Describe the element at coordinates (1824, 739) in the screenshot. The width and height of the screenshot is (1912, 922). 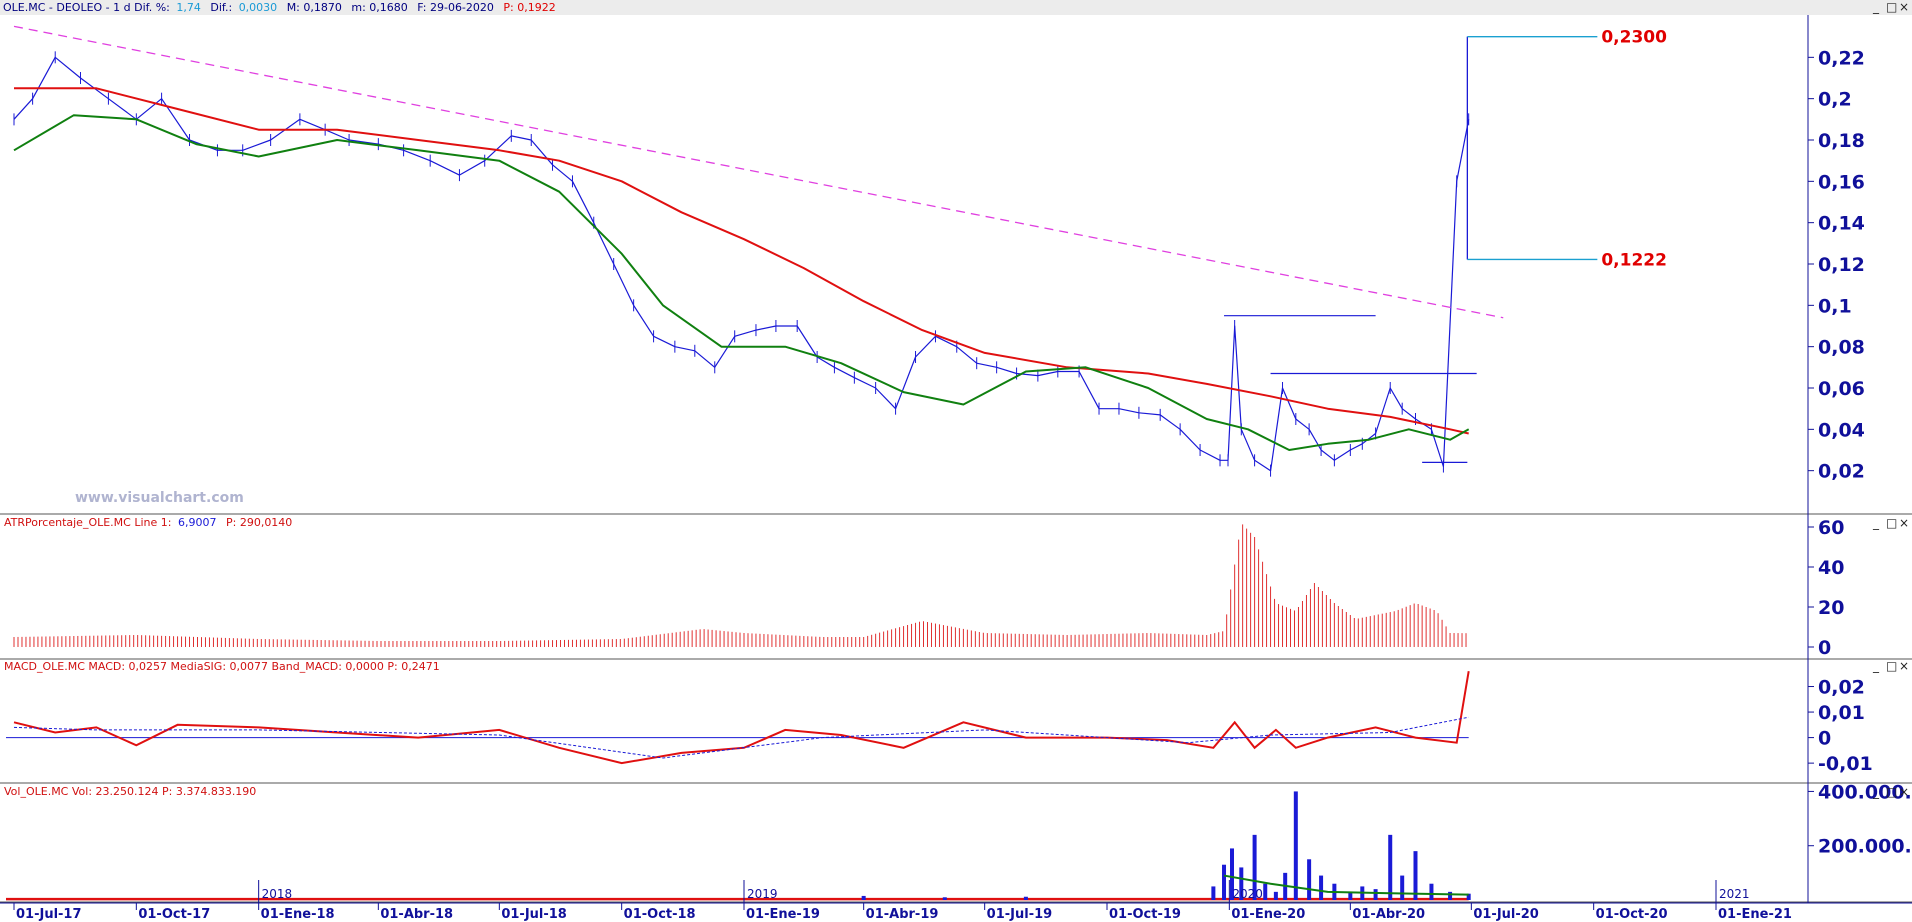
I see `macd-ytick-label: 0` at that location.